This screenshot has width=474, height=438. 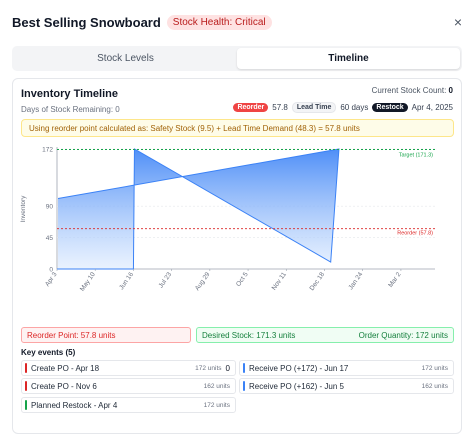 What do you see at coordinates (450, 90) in the screenshot?
I see `current-count-value: 0` at bounding box center [450, 90].